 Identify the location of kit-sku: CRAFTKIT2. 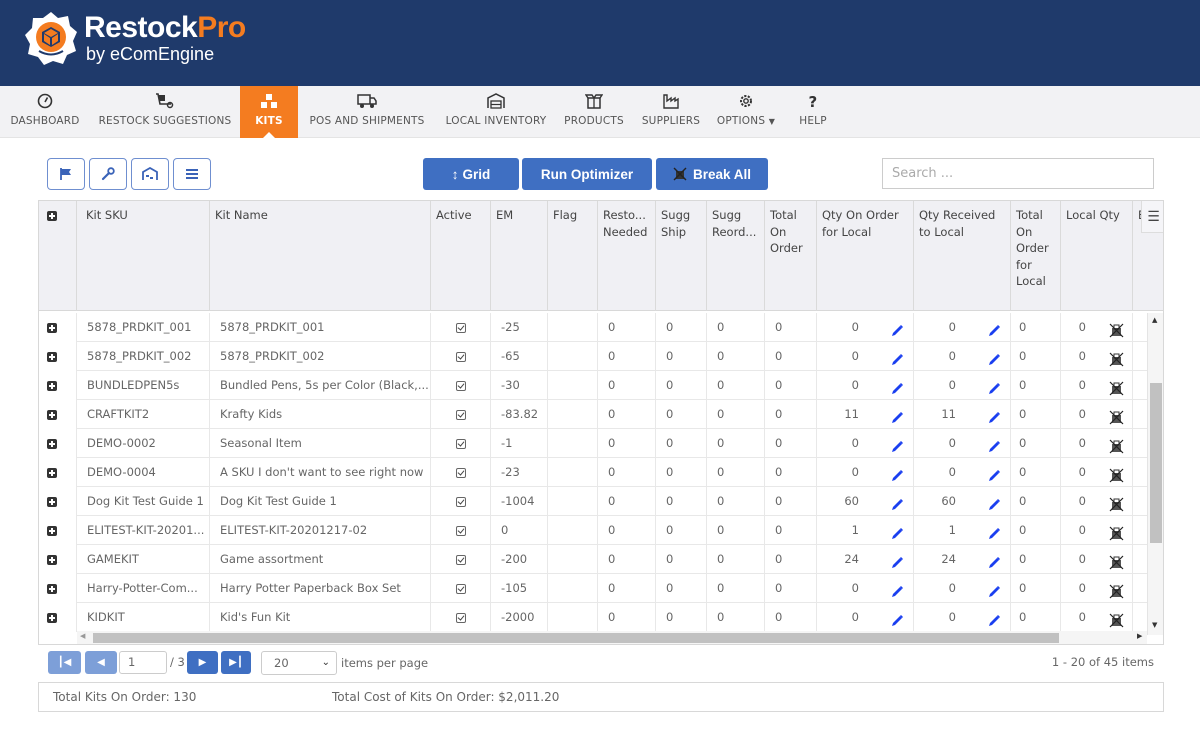
(143, 414).